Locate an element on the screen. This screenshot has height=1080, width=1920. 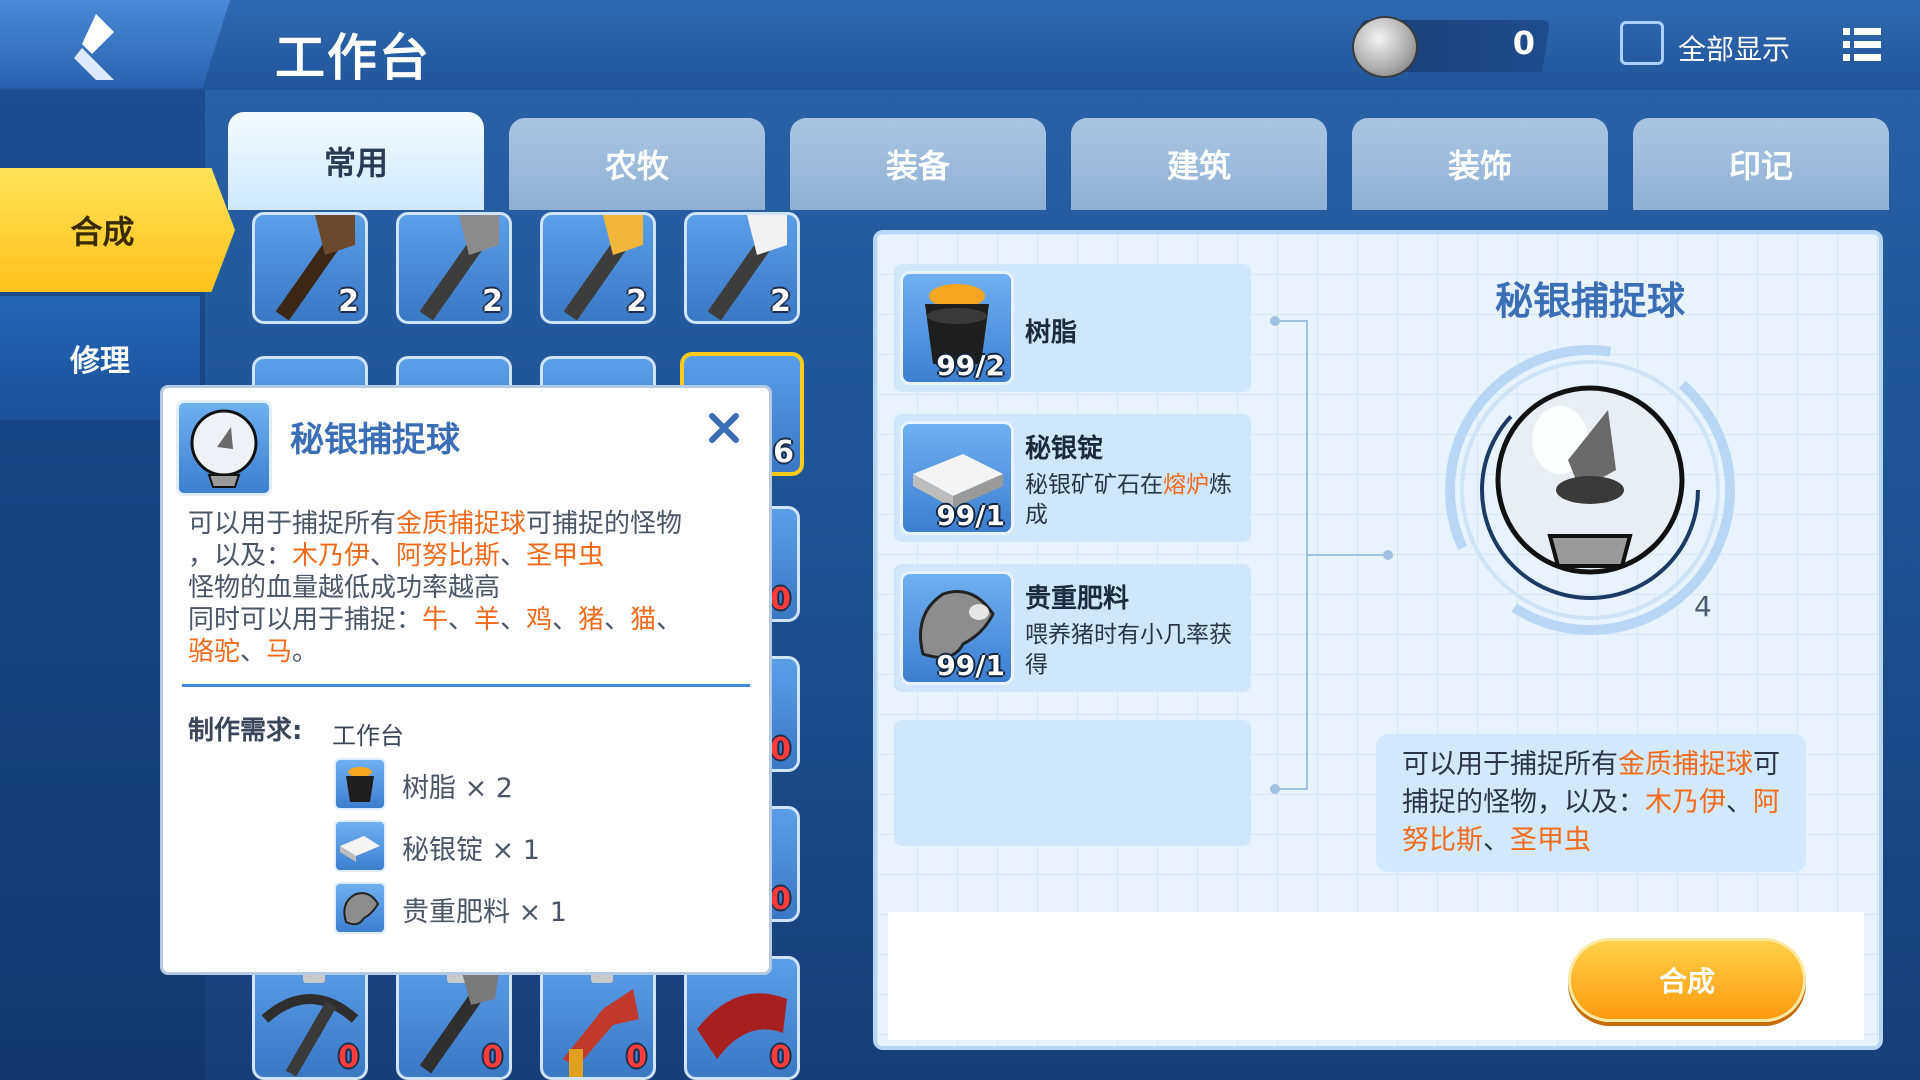
requirement-row: 贵重肥料 × 1 is located at coordinates (484, 908).